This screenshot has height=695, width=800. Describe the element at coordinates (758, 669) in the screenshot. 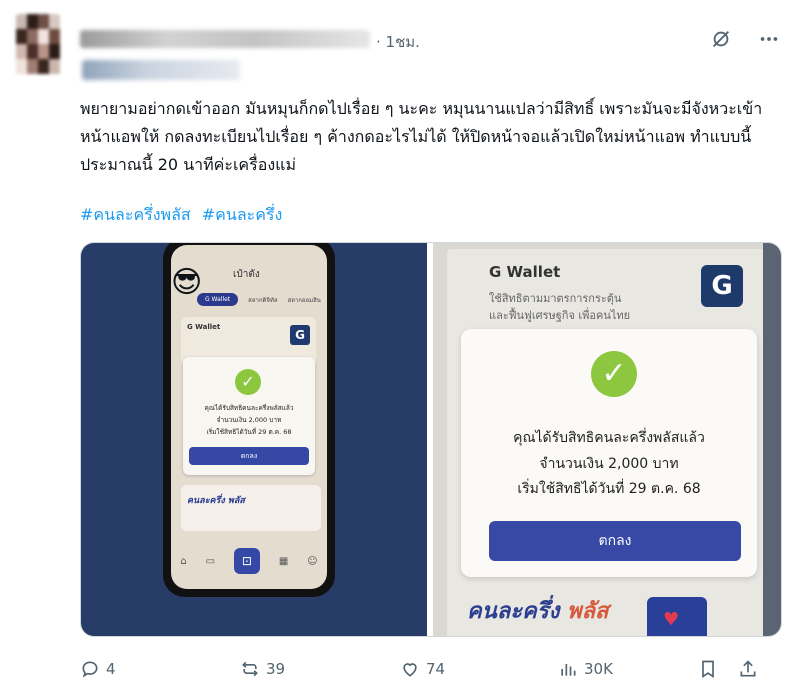

I see `share-button` at that location.